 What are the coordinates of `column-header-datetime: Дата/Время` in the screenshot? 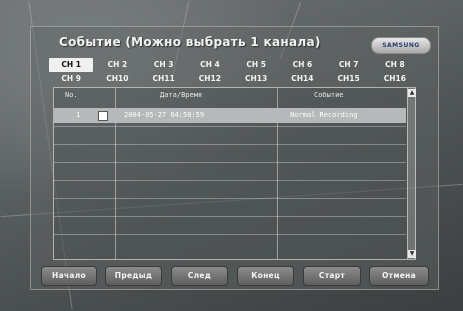 It's located at (181, 95).